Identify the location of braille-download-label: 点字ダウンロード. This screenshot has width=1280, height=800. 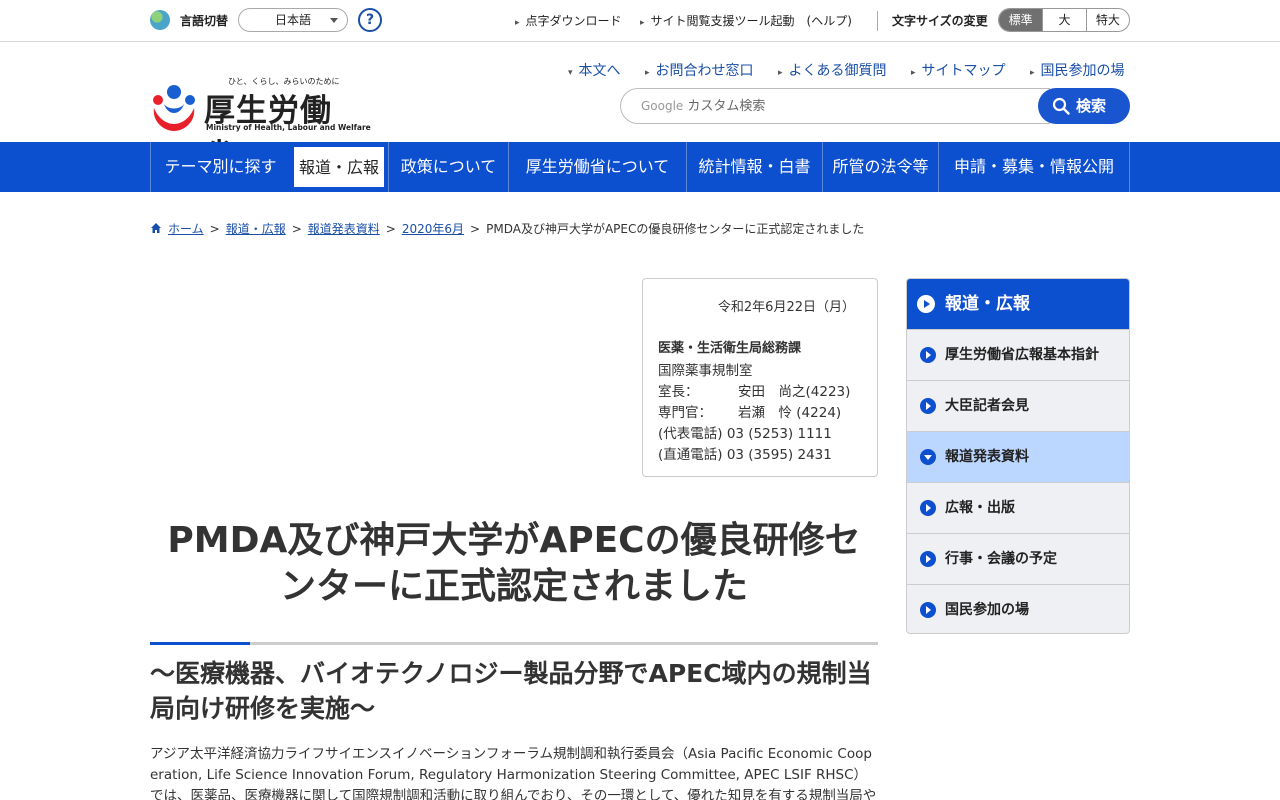
(573, 21).